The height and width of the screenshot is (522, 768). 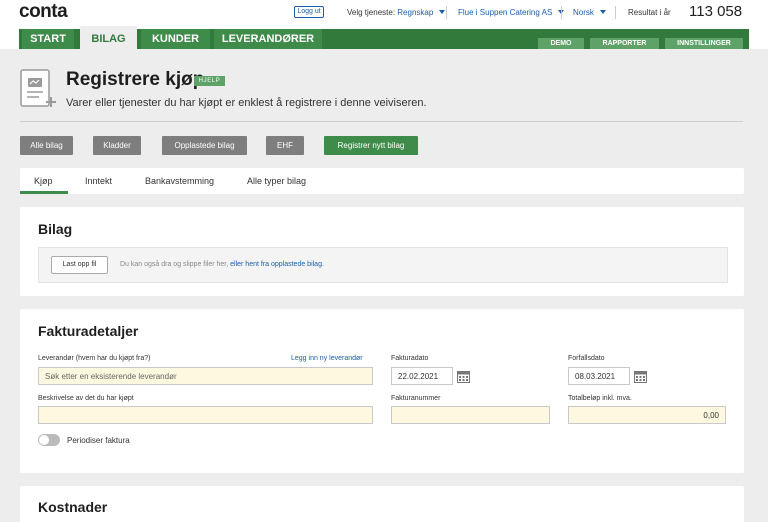 I want to click on conta-logo: conta, so click(x=43, y=12).